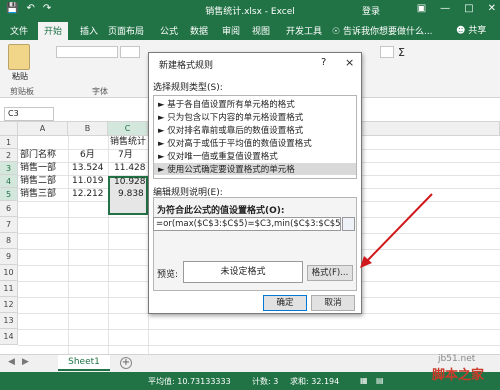  What do you see at coordinates (371, 10) in the screenshot?
I see `login-link: 登录` at bounding box center [371, 10].